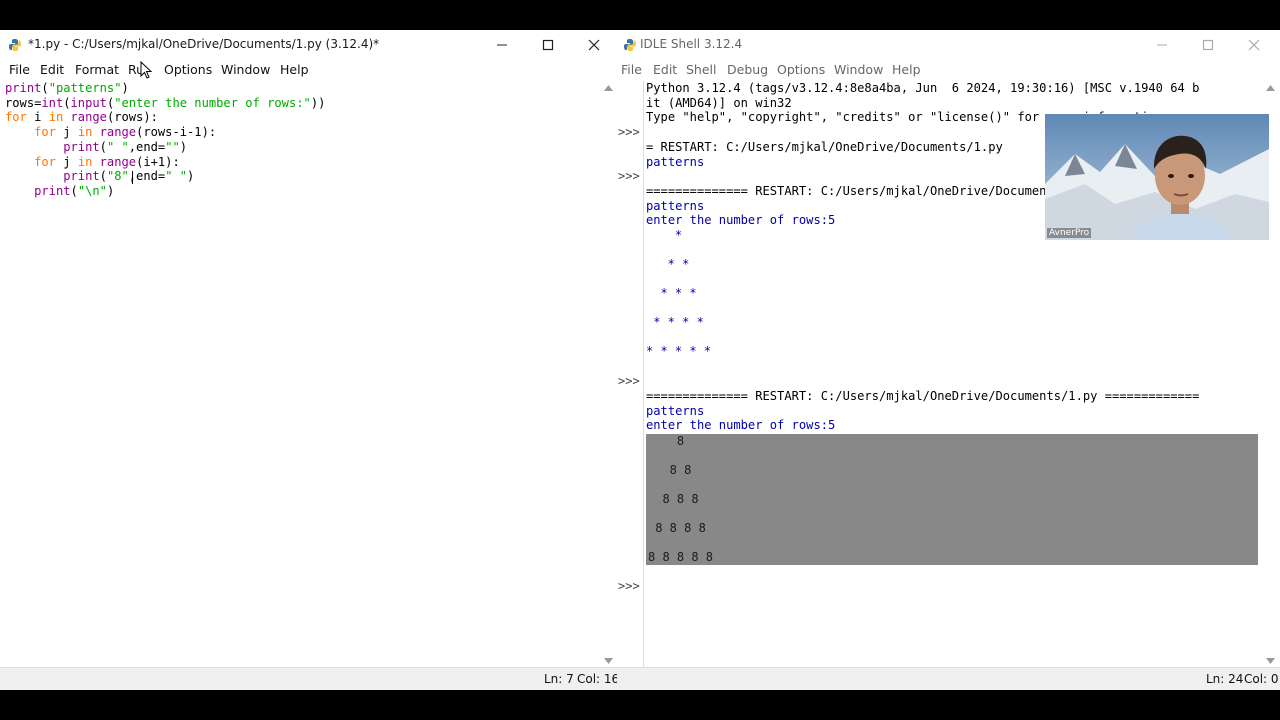  Describe the element at coordinates (597, 679) in the screenshot. I see `col-indicator: Col: 16` at that location.